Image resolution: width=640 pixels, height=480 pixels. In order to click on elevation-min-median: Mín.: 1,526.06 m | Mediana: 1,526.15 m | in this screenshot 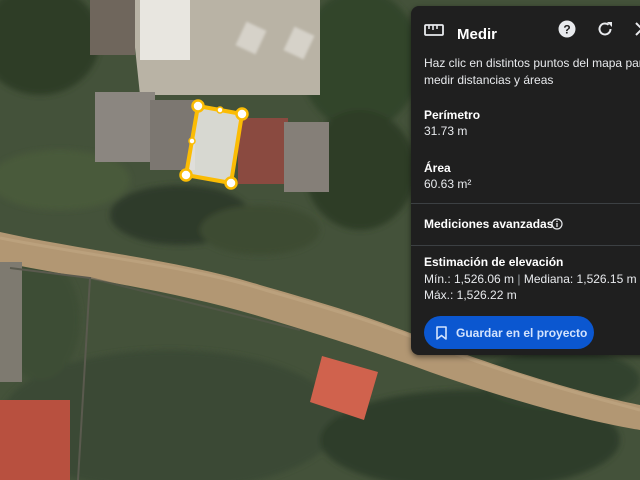, I will do `click(532, 279)`.